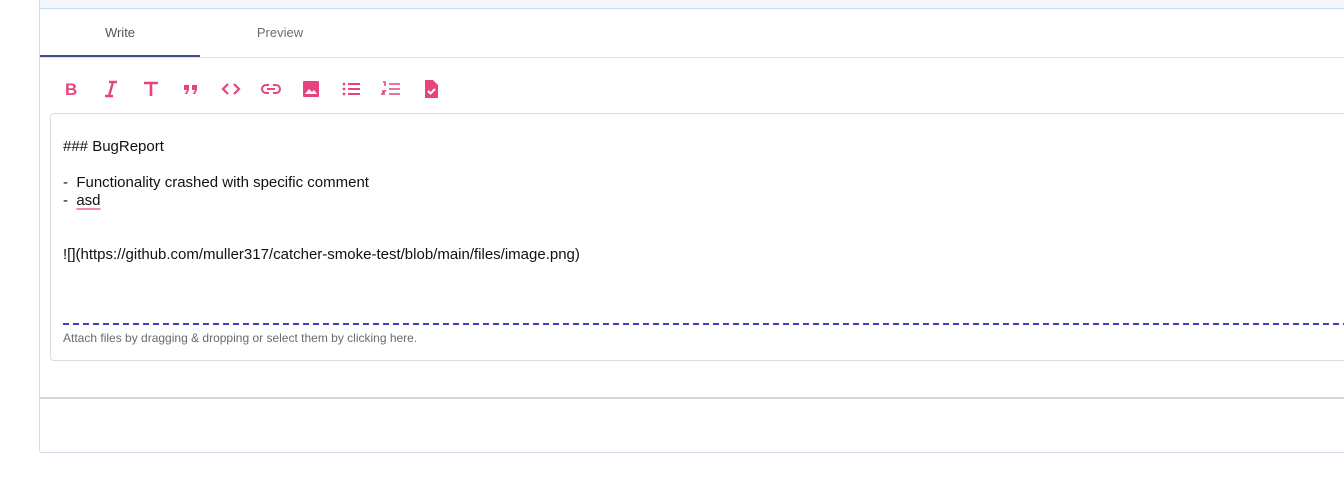  Describe the element at coordinates (692, 4) in the screenshot. I see `header-strip` at that location.